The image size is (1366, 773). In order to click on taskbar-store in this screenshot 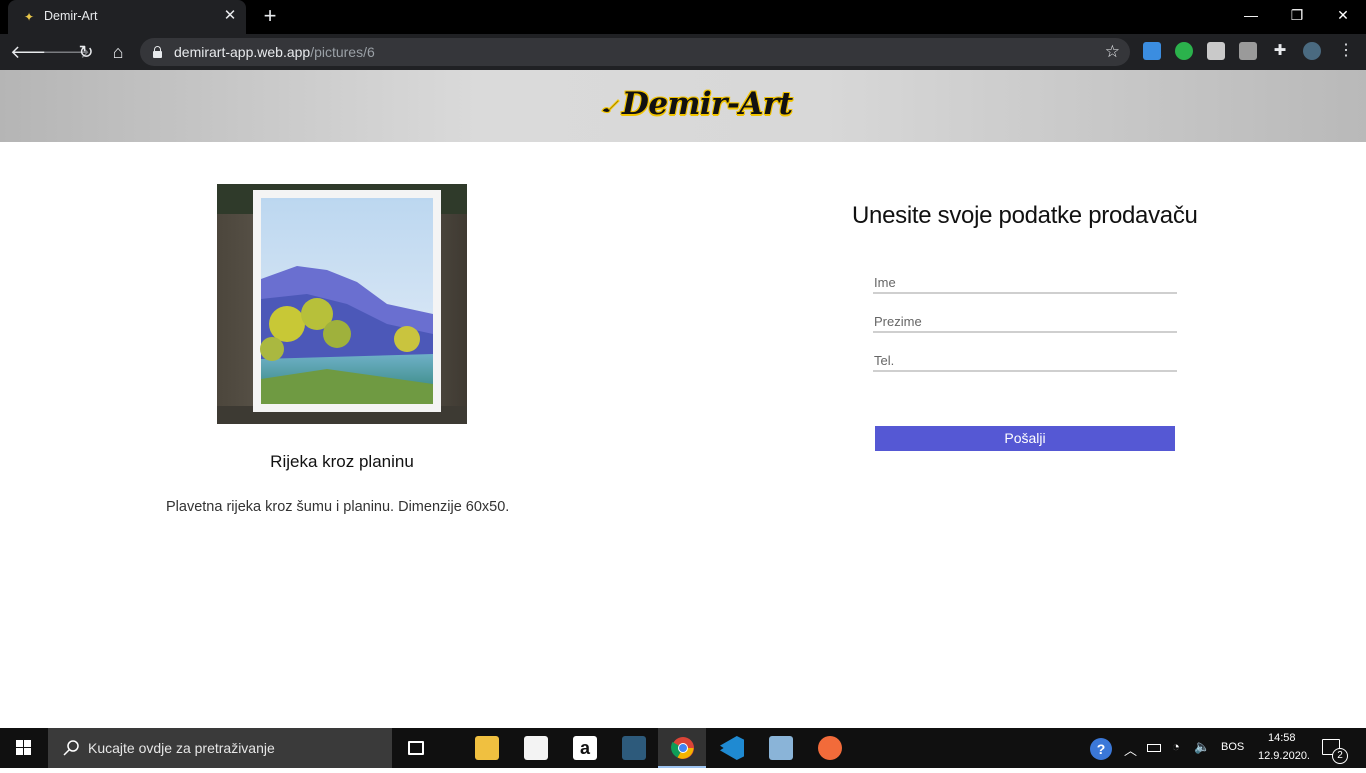, I will do `click(535, 748)`.